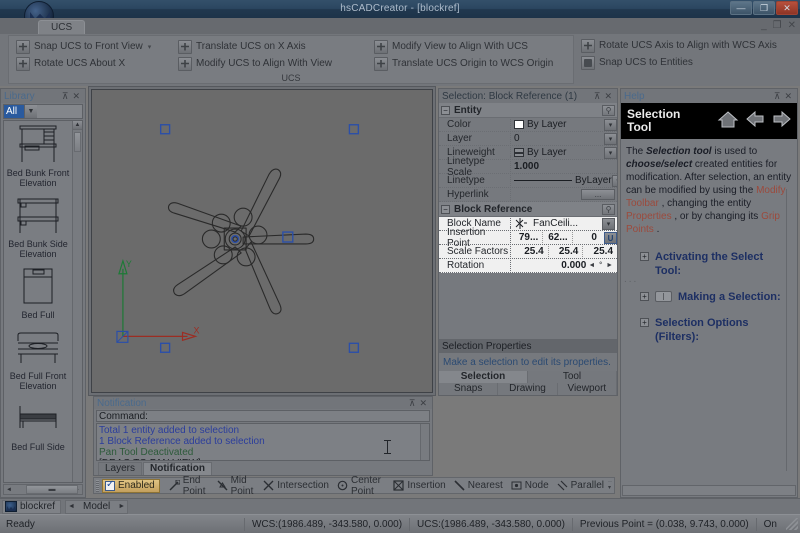 The image size is (800, 533). I want to click on scrollbar-thumb: ▬, so click(52, 489).